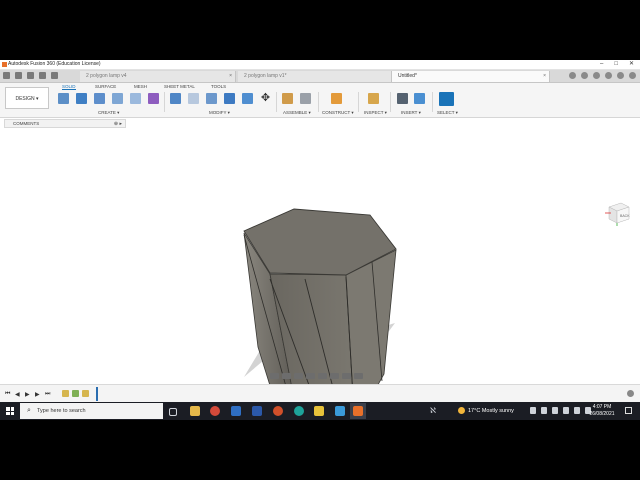 The height and width of the screenshot is (480, 640). Describe the element at coordinates (118, 124) in the screenshot. I see `add-comment-button: ⊕ ▸` at that location.